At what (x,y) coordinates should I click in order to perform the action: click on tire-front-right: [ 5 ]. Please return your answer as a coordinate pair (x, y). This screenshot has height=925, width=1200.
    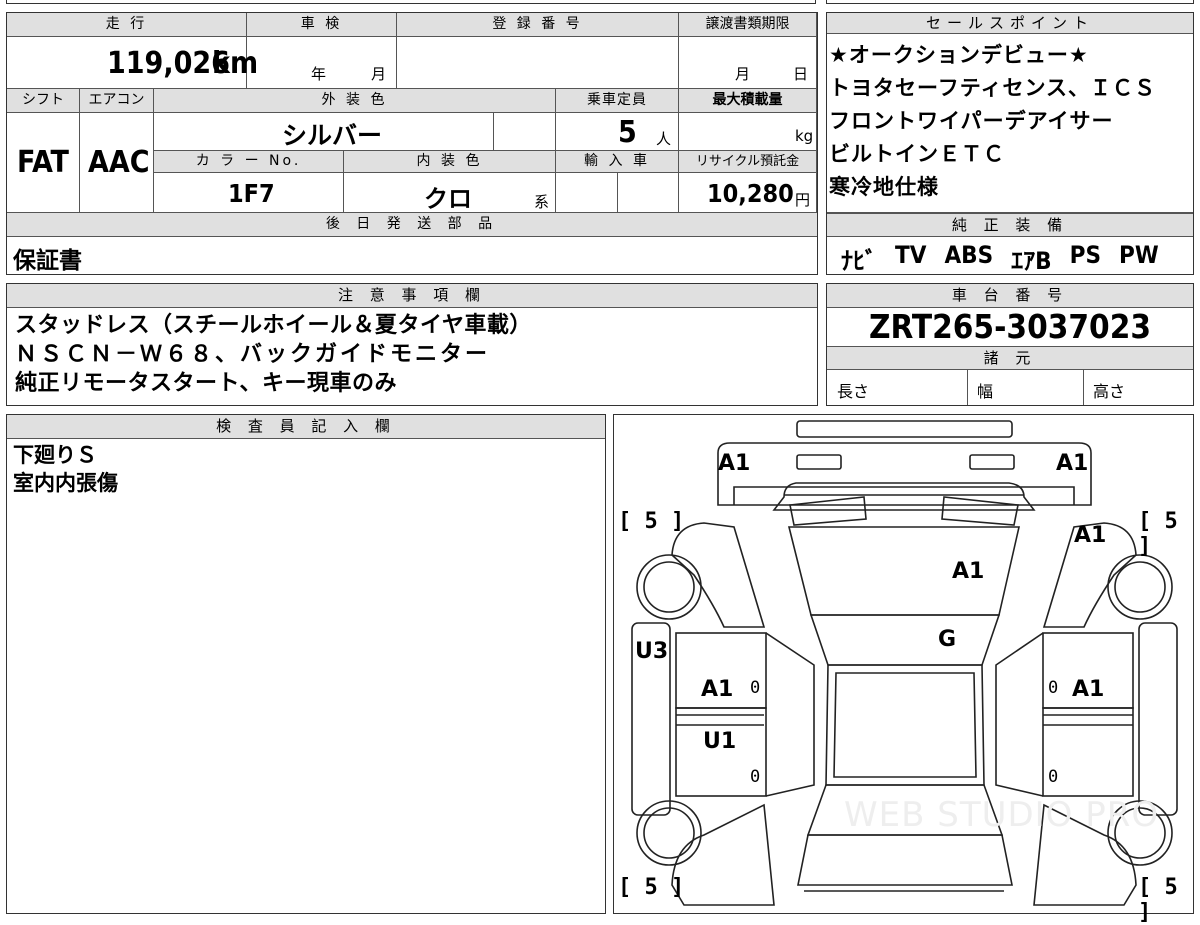
    Looking at the image, I should click on (1158, 534).